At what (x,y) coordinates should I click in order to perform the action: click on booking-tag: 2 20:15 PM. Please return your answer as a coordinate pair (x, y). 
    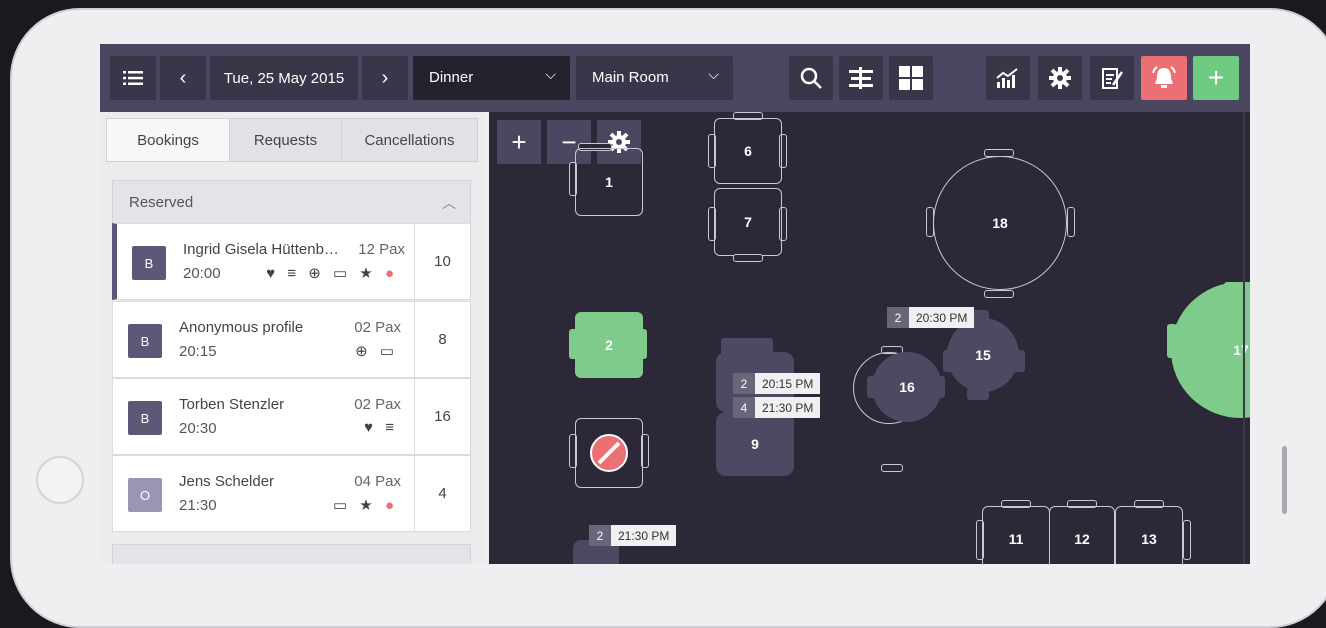
    Looking at the image, I should click on (777, 383).